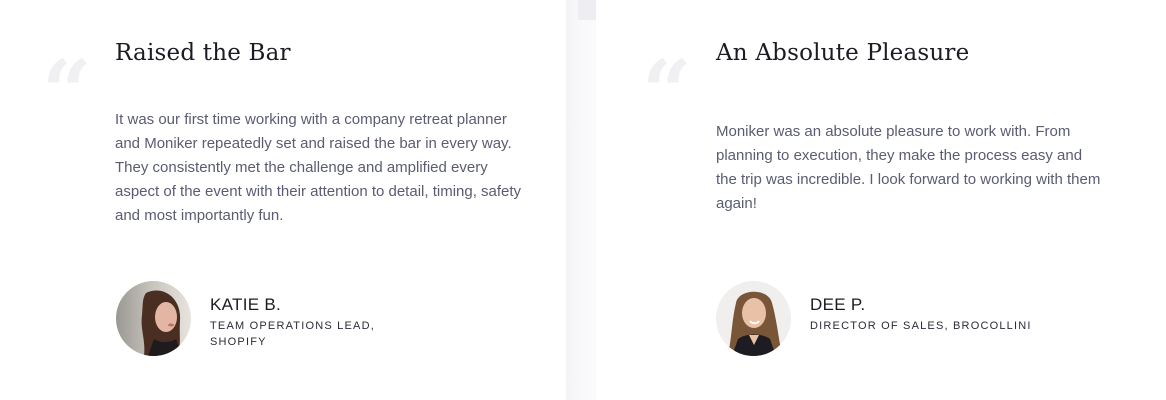  I want to click on carousel-gutter, so click(581, 200).